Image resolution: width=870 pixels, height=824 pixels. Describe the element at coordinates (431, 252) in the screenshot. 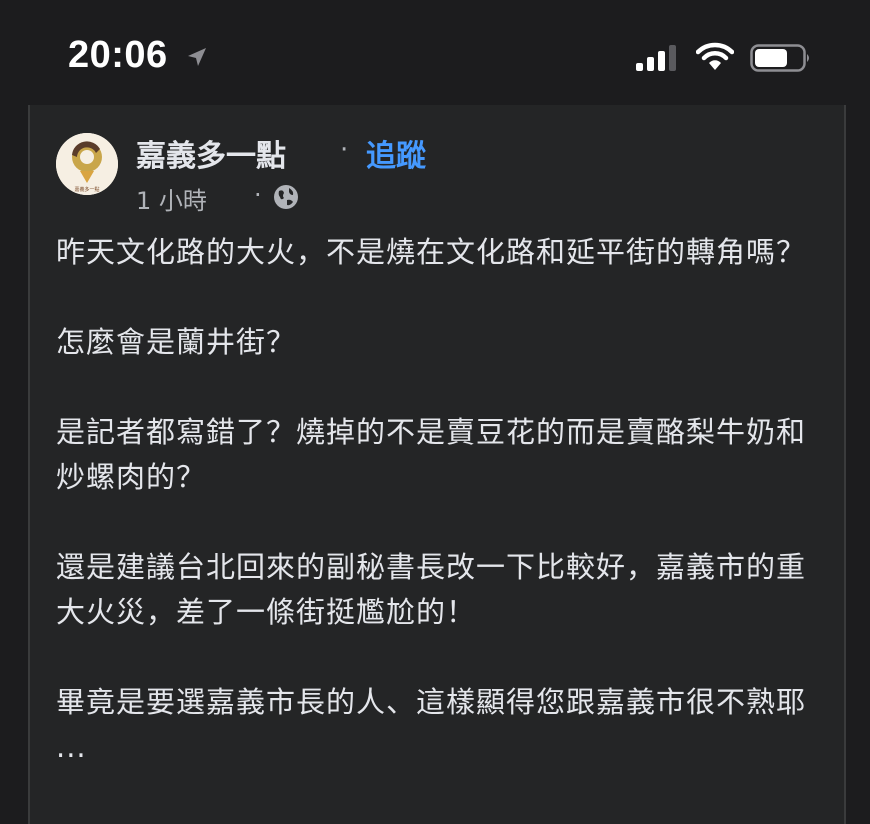

I see `post-paragraph: 昨天文化路的大火，不是燒在文化路和延平街的轉角嗎？` at that location.